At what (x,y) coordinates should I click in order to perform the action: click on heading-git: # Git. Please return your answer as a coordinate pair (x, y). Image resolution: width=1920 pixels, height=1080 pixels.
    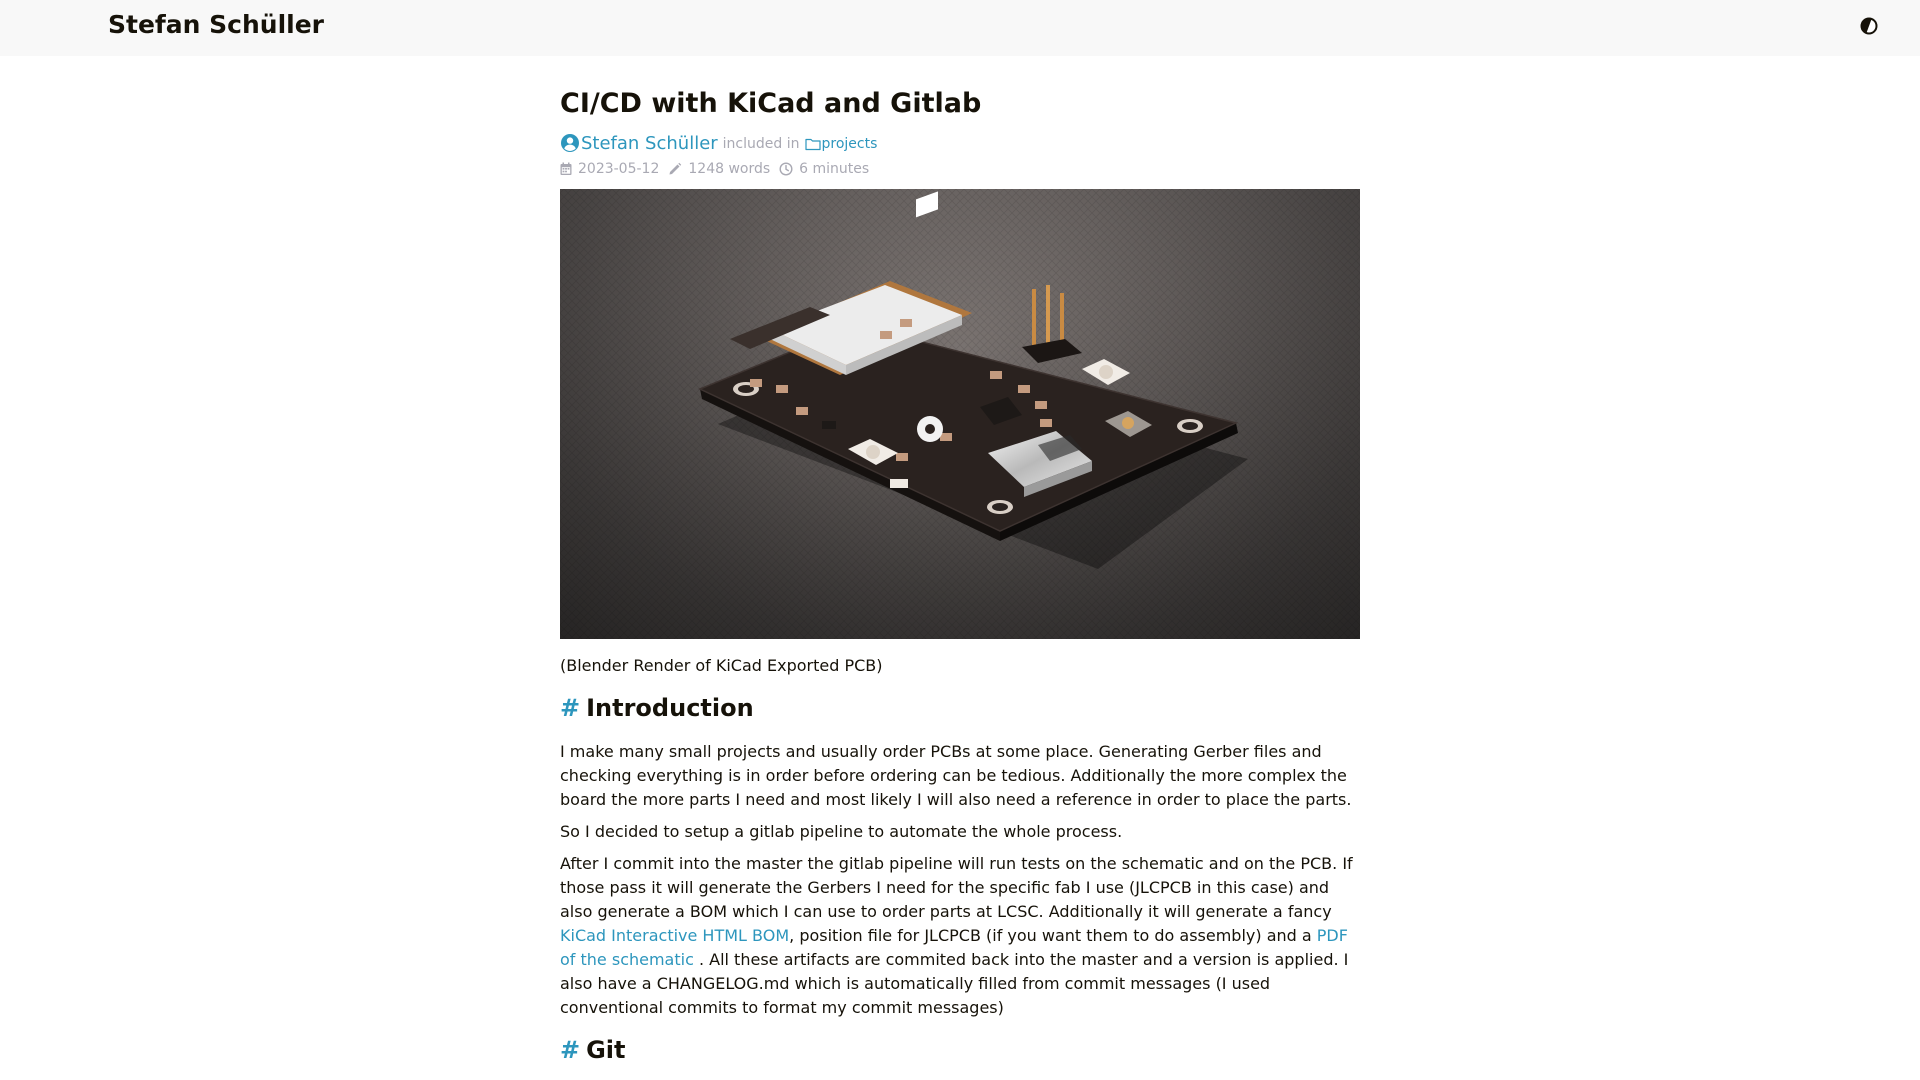
    Looking at the image, I should click on (593, 1050).